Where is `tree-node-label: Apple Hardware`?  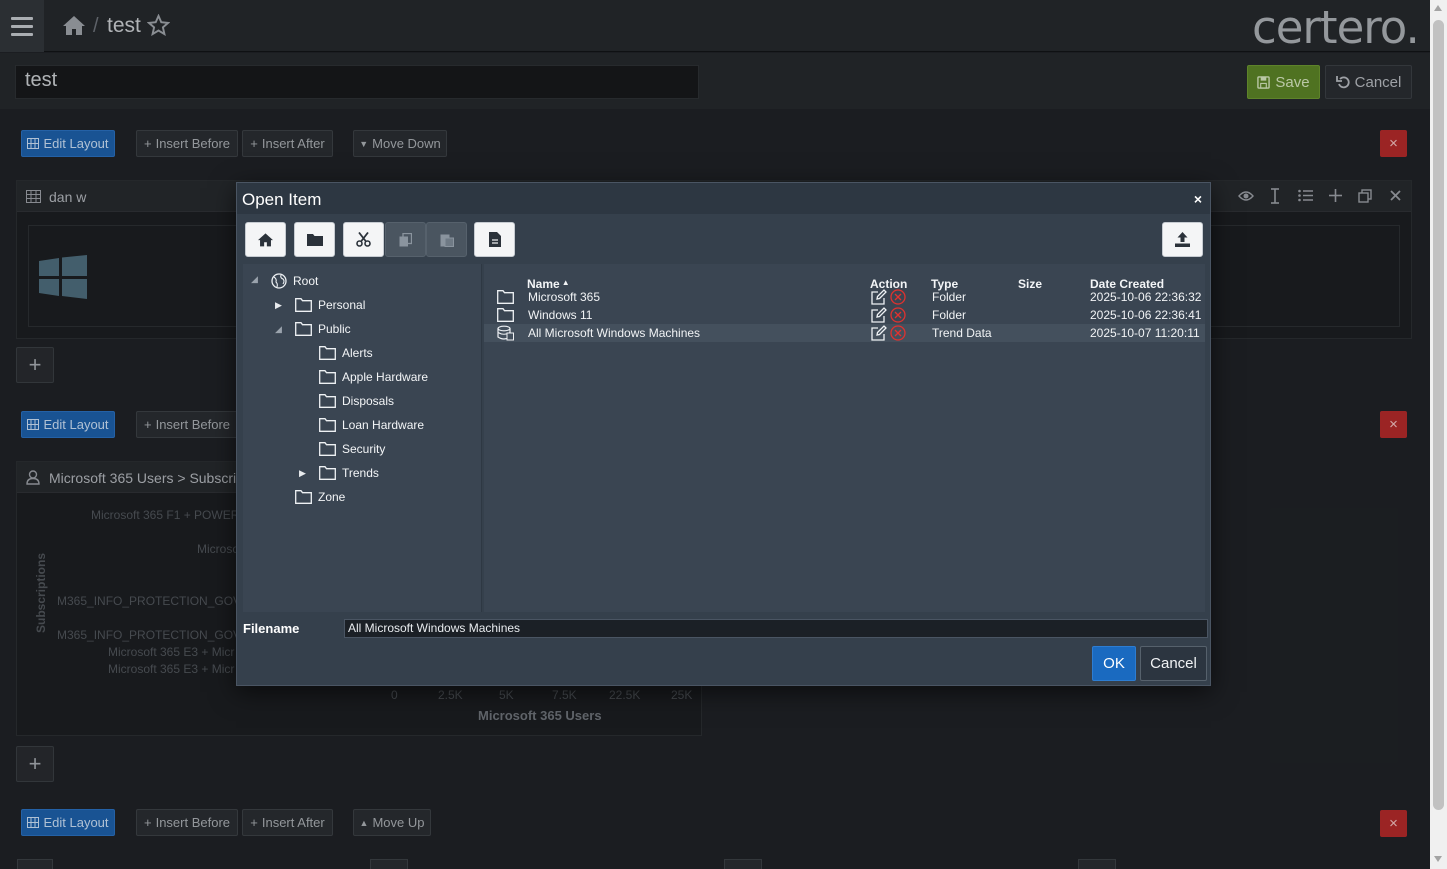
tree-node-label: Apple Hardware is located at coordinates (385, 377).